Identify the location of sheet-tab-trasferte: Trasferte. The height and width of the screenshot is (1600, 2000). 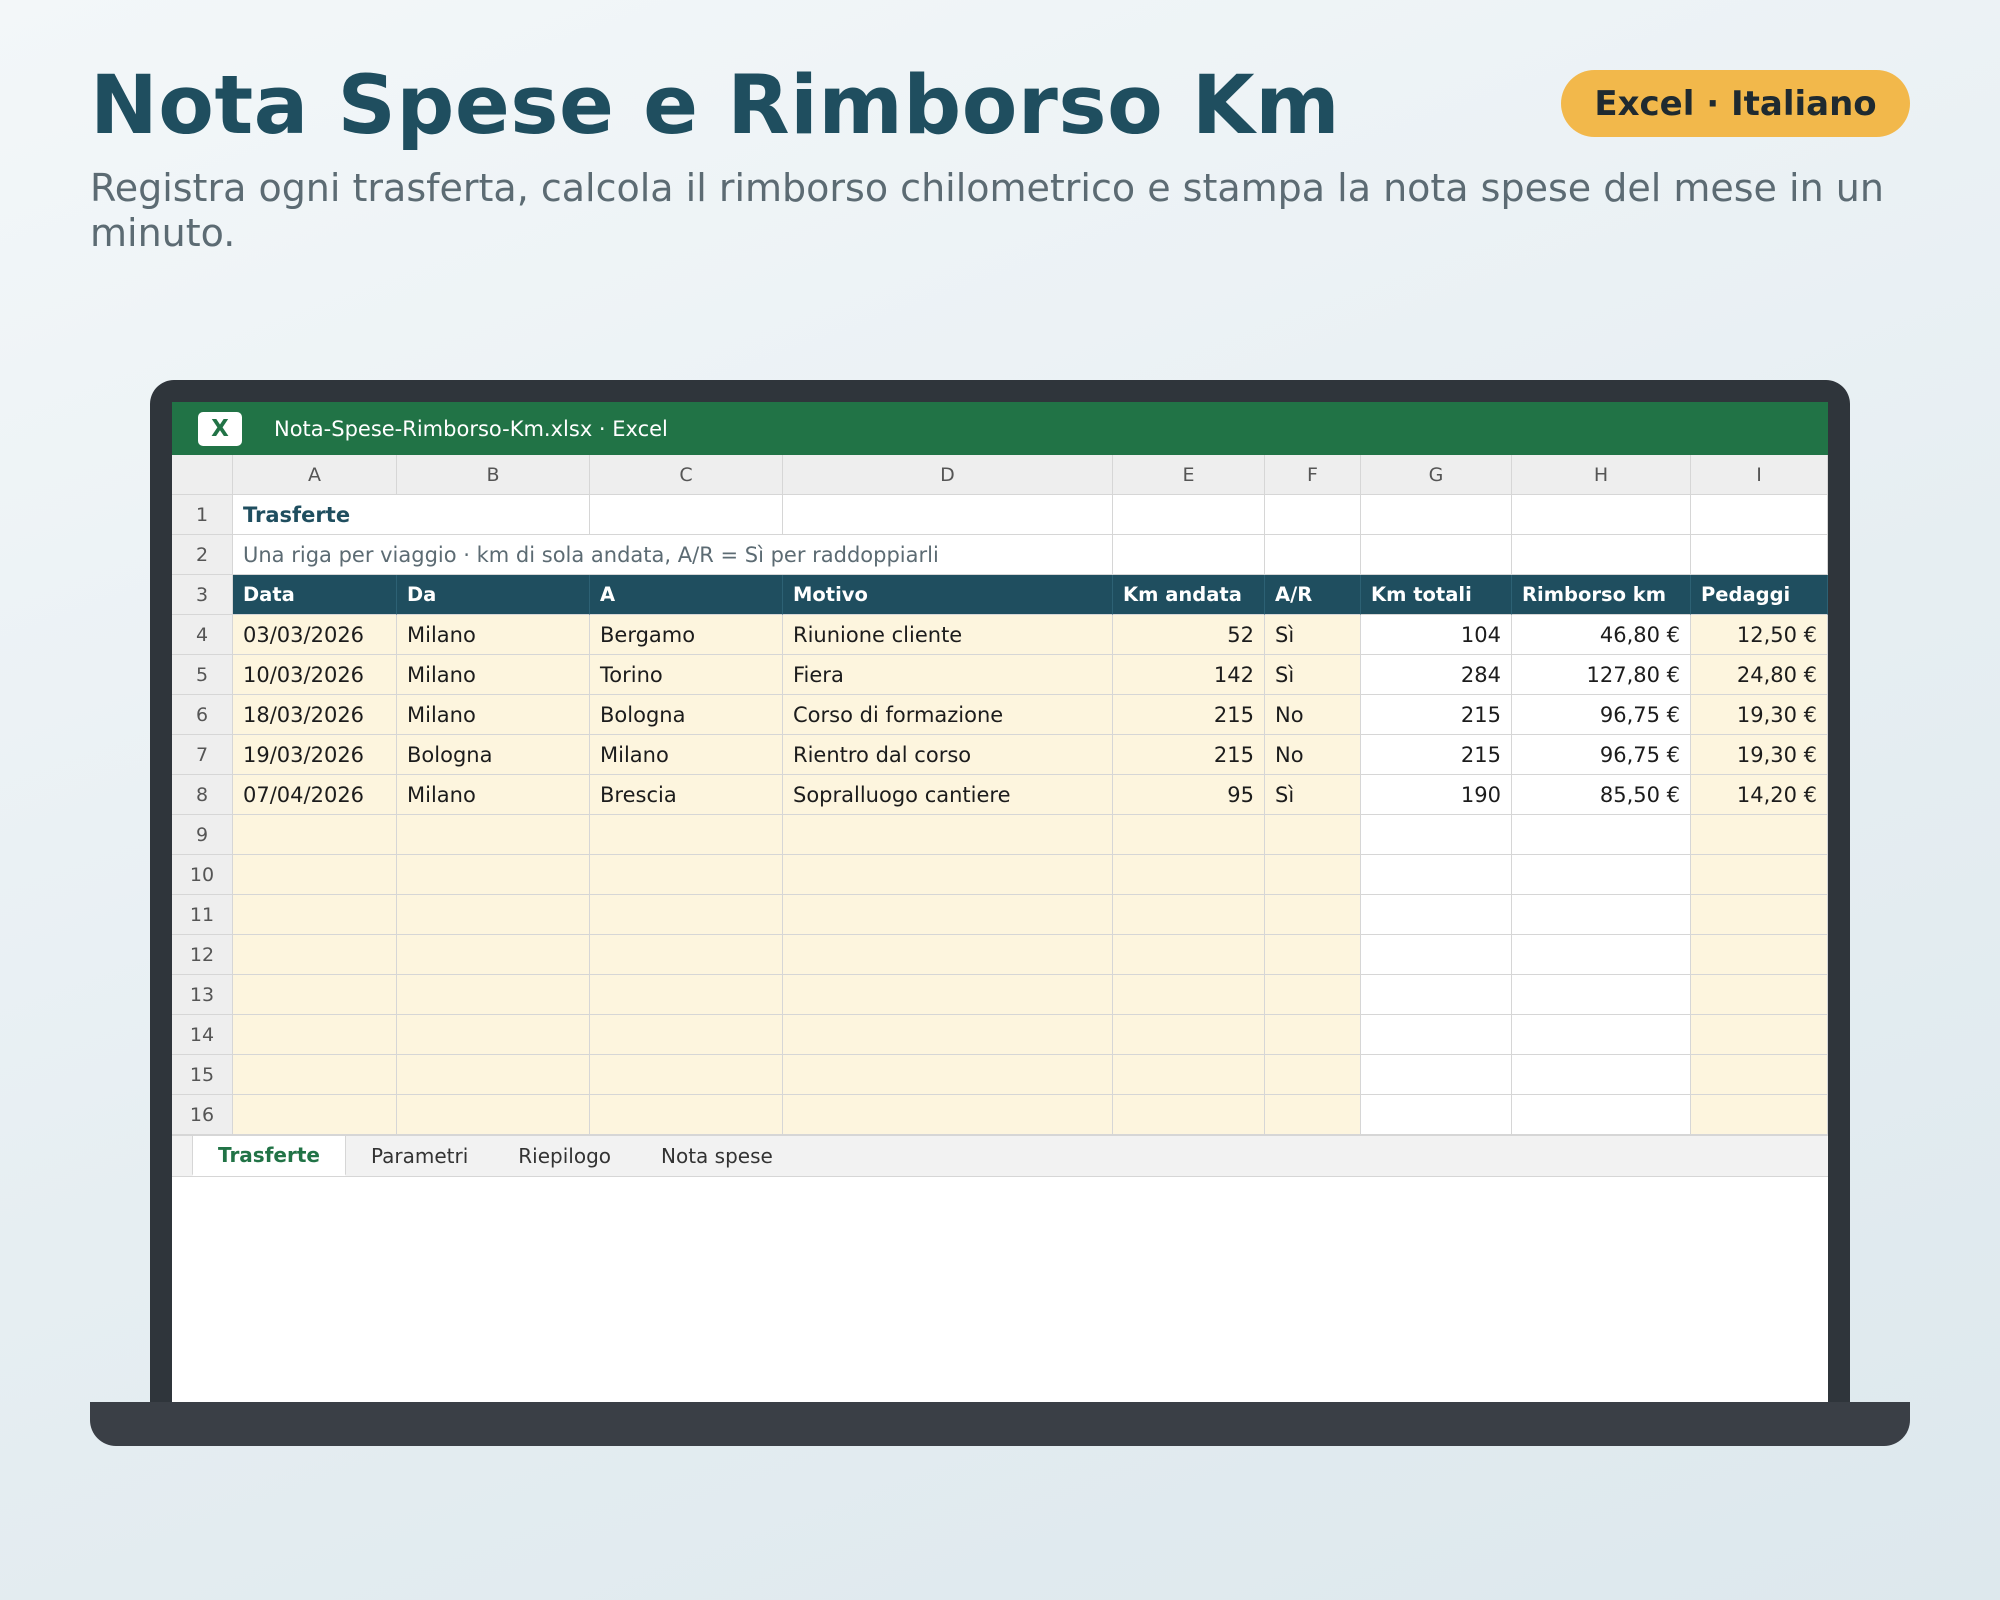
(269, 1156).